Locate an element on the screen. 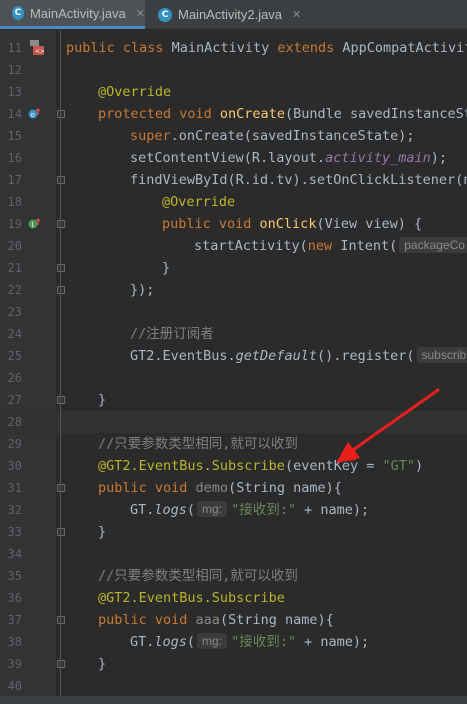 This screenshot has width=467, height=704. red-arrow-annotation is located at coordinates (388, 425).